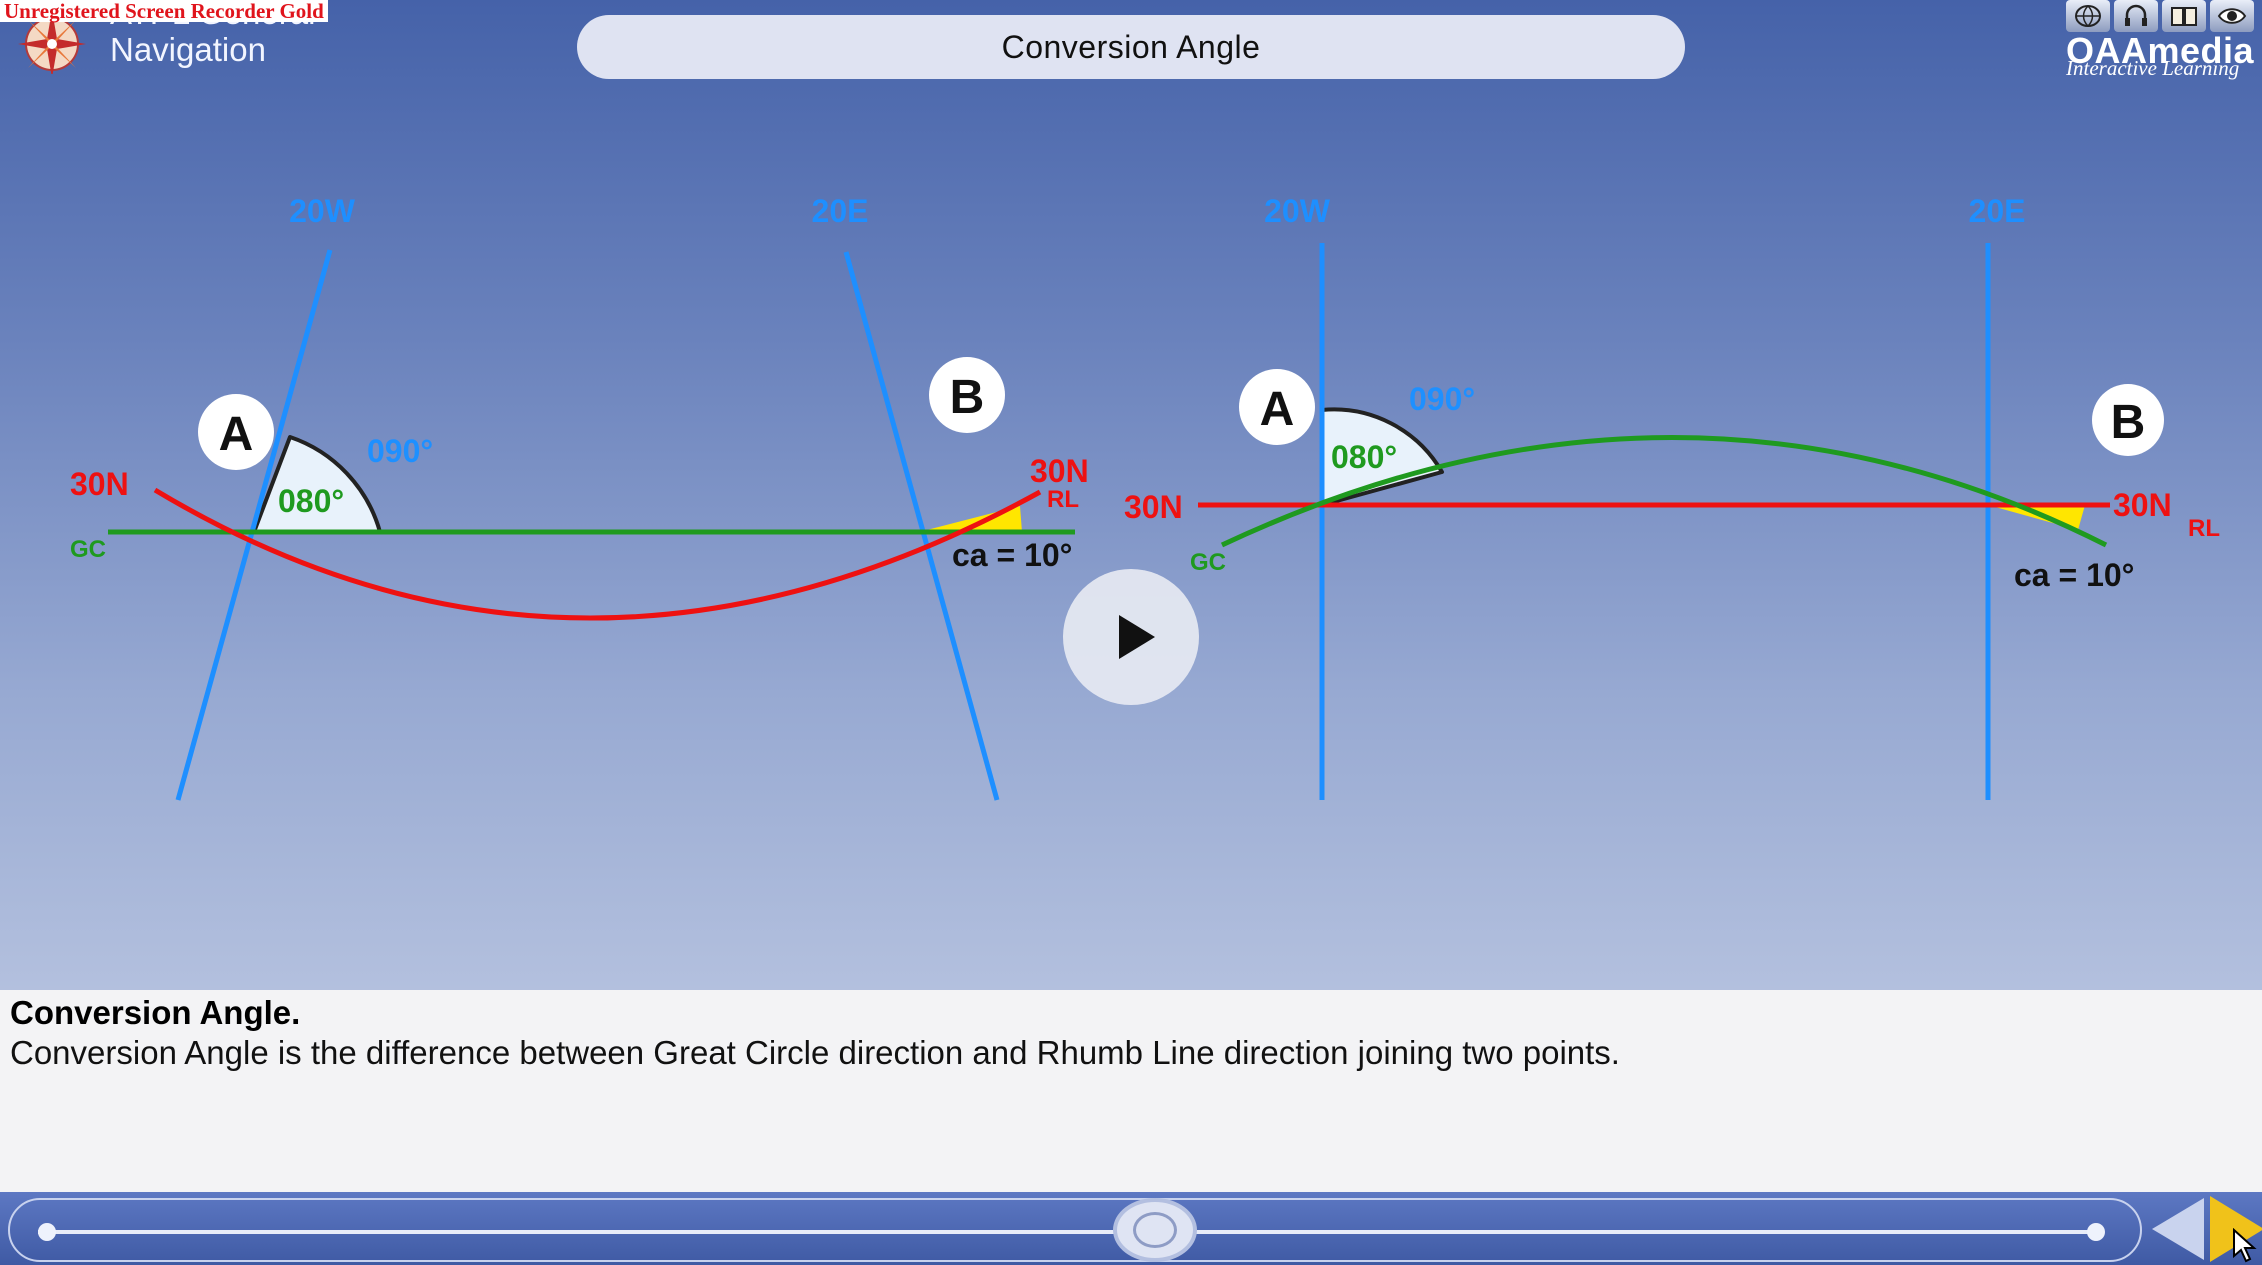 The height and width of the screenshot is (1265, 2262). I want to click on right-parallel-label: 30N, so click(1153, 507).